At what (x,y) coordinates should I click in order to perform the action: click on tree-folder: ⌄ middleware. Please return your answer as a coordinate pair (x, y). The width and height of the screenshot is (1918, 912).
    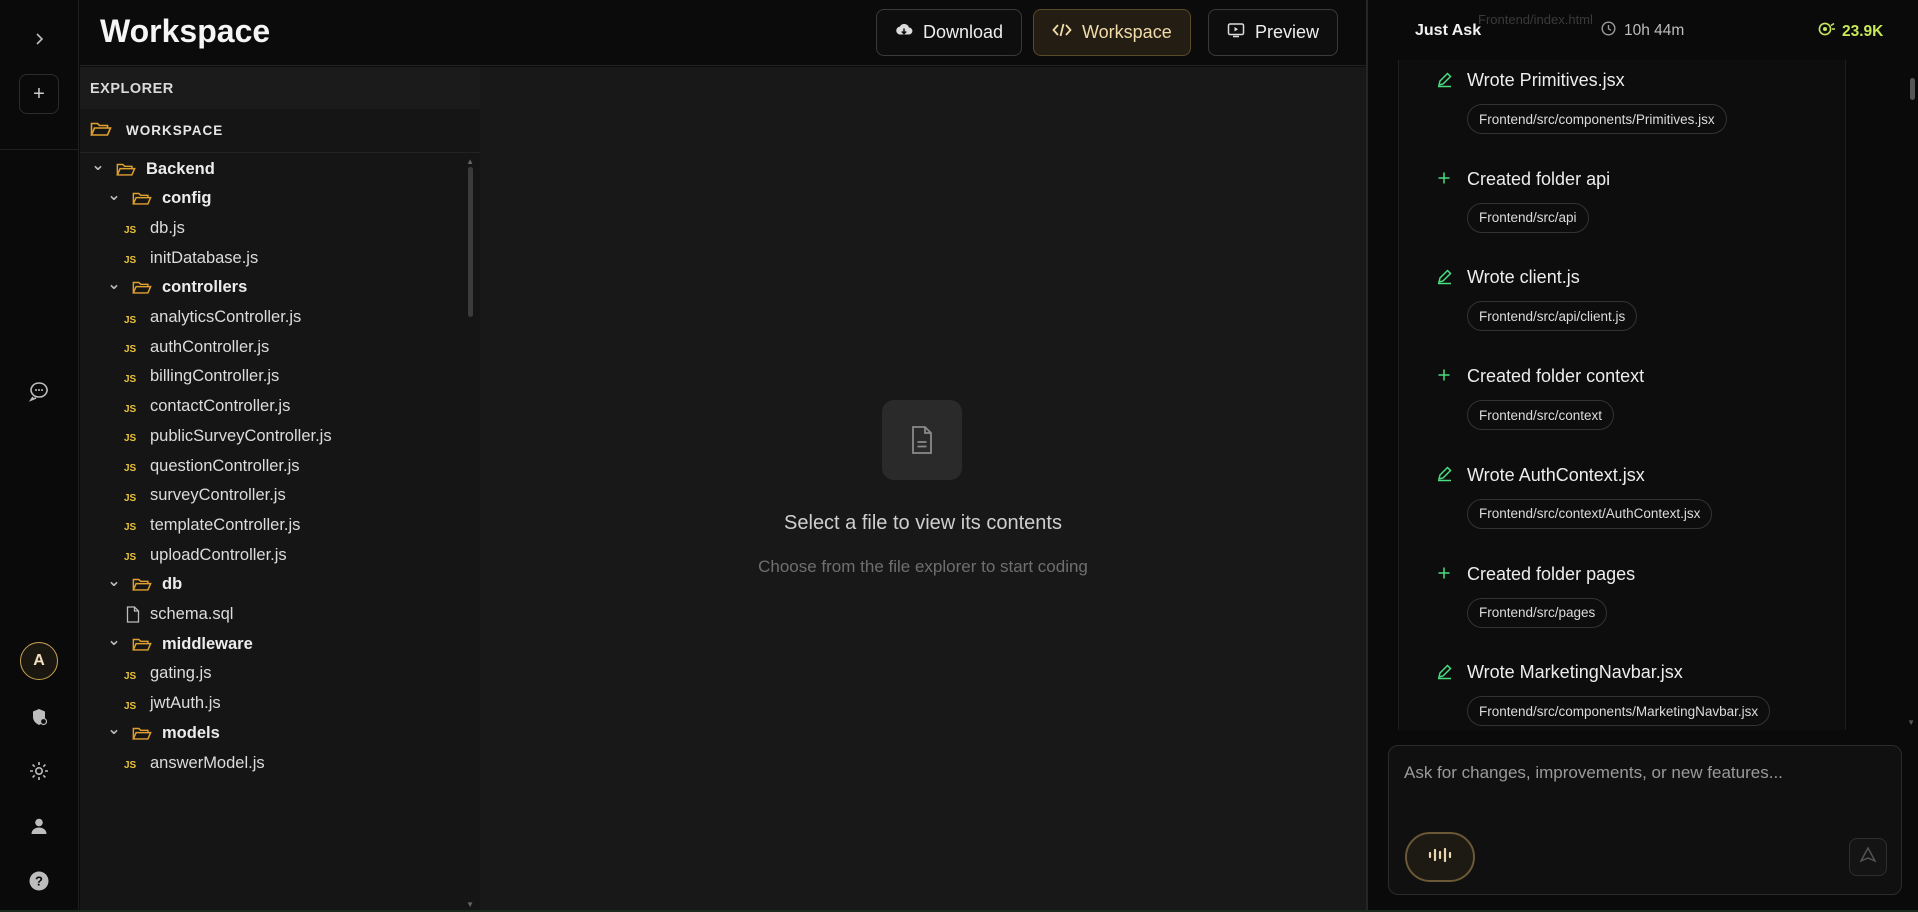
    Looking at the image, I should click on (179, 644).